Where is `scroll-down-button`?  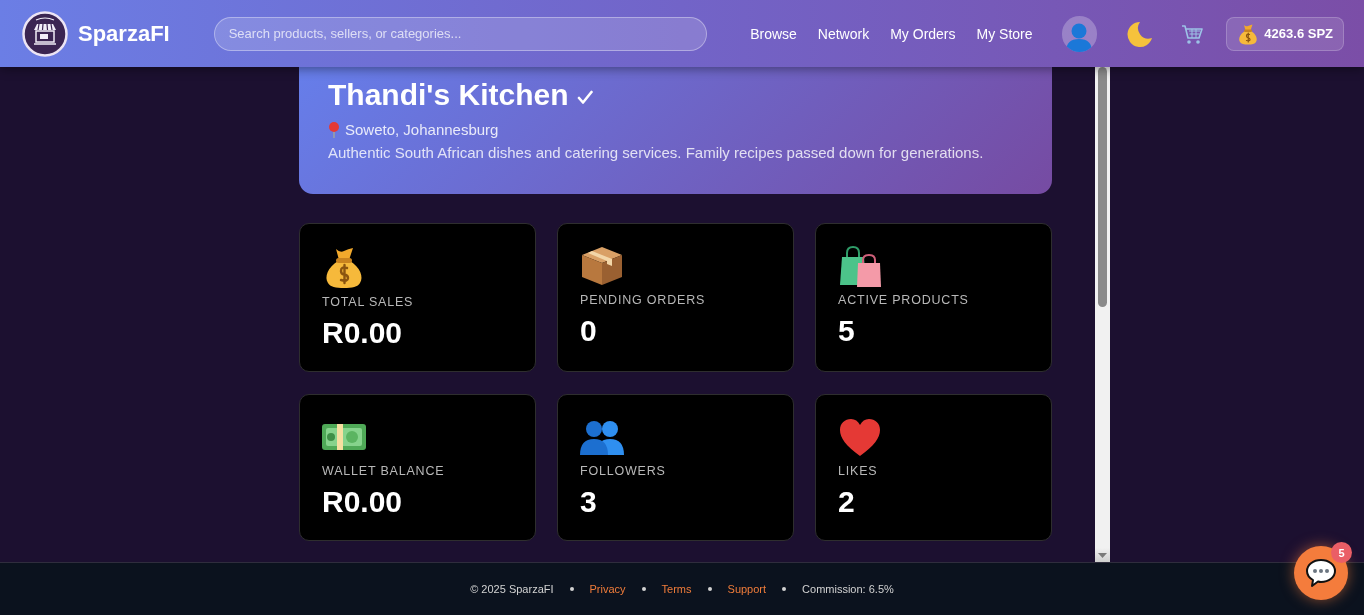
scroll-down-button is located at coordinates (1102, 555).